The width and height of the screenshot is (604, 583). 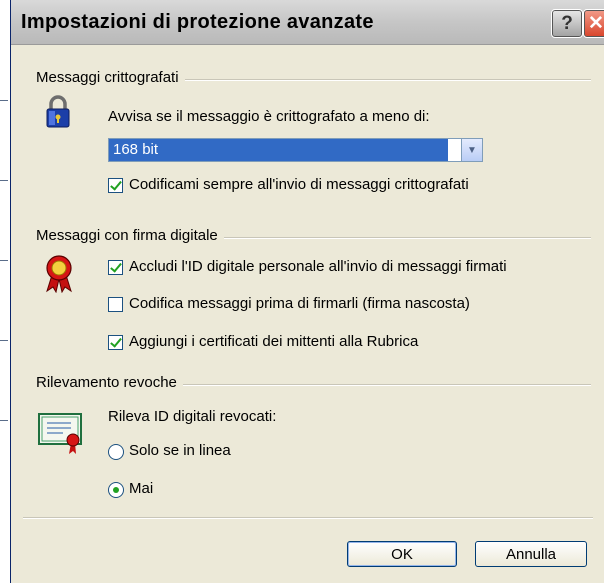 What do you see at coordinates (116, 490) in the screenshot?
I see `never-radio` at bounding box center [116, 490].